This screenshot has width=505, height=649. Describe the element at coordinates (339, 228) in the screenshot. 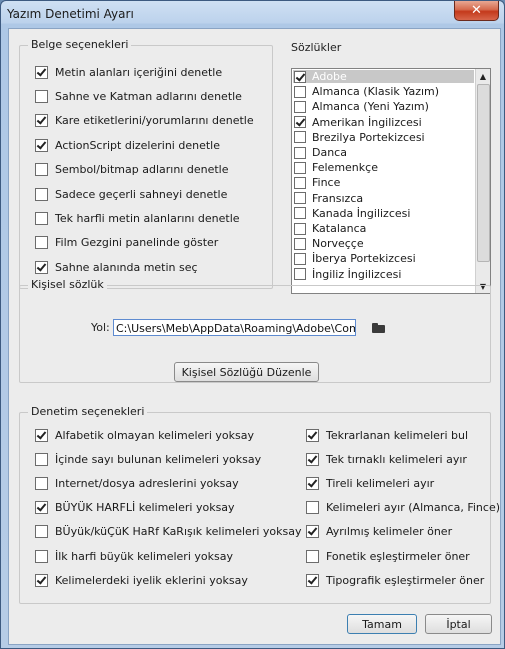

I see `dictionary-item-label: Katalanca` at that location.